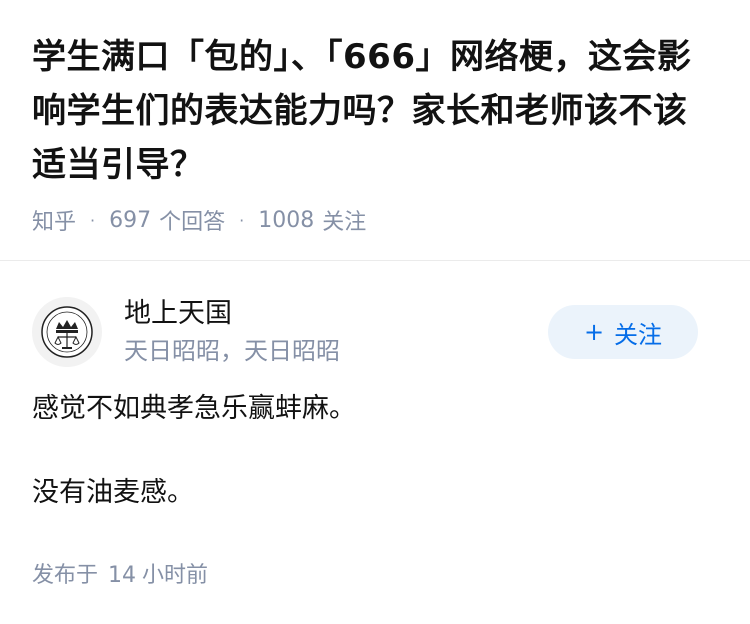  I want to click on author-info: 地上天国 天日昭昭，天日昭昭, so click(336, 332).